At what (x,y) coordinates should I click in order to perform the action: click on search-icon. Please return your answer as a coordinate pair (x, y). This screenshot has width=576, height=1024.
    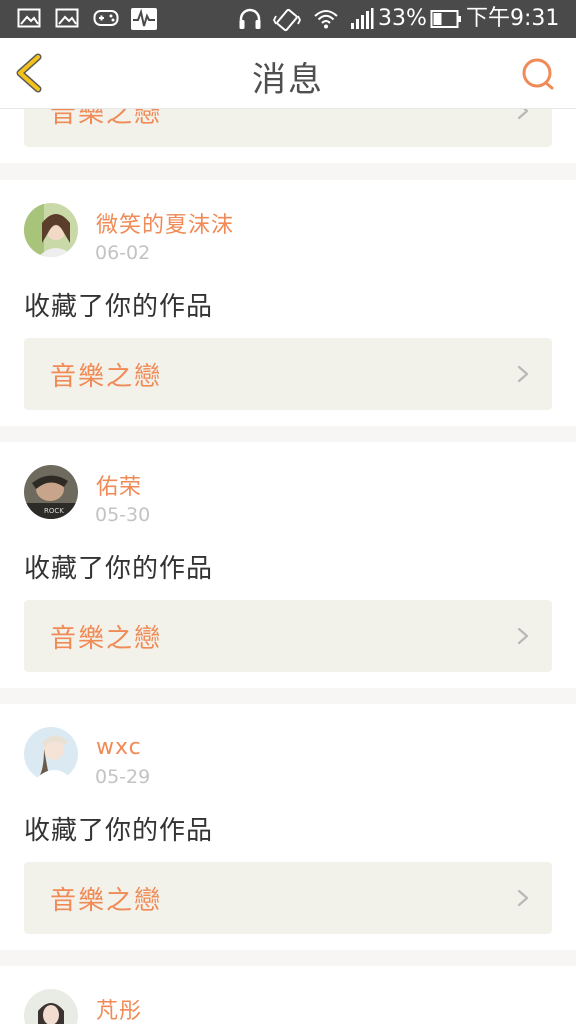
    Looking at the image, I should click on (538, 74).